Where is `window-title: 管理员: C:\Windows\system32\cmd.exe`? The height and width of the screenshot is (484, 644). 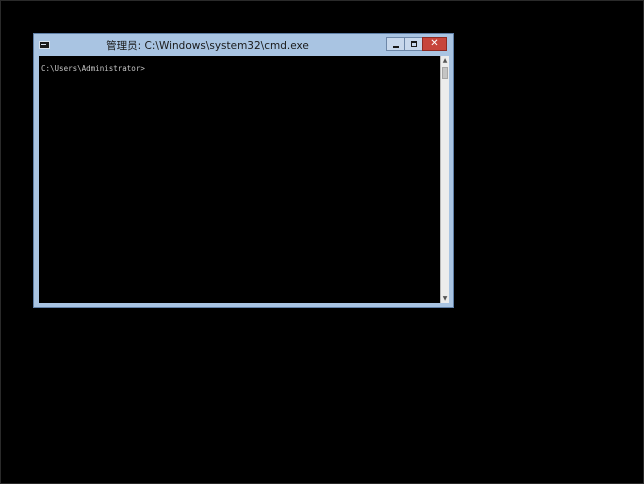 window-title: 管理员: C:\Windows\system32\cmd.exe is located at coordinates (207, 46).